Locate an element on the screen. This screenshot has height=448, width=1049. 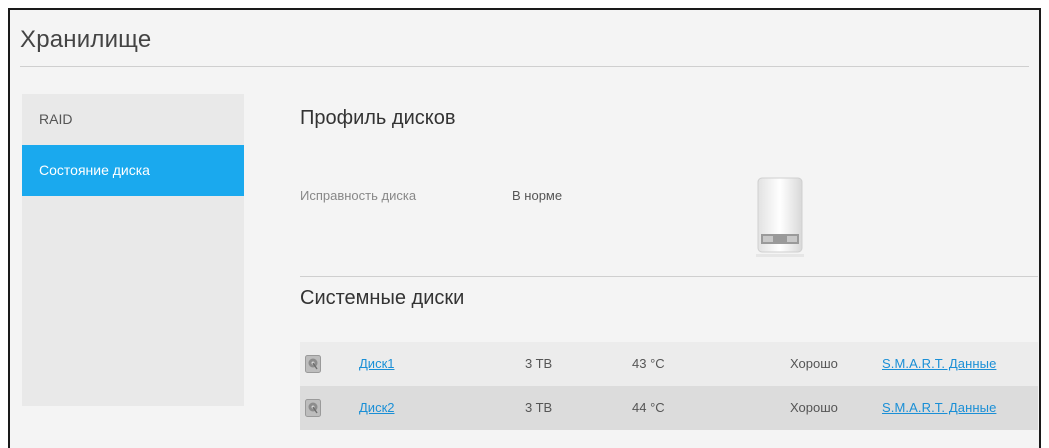
disk-temperature: 43 °C is located at coordinates (648, 363).